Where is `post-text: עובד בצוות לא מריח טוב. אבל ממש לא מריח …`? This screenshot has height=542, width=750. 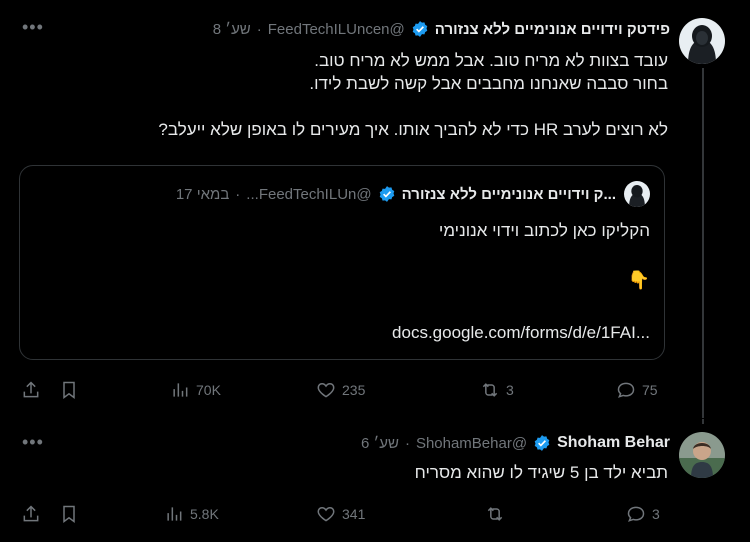
post-text: עובד בצוות לא מריח טוב. אבל ממש לא מריח … is located at coordinates (348, 95).